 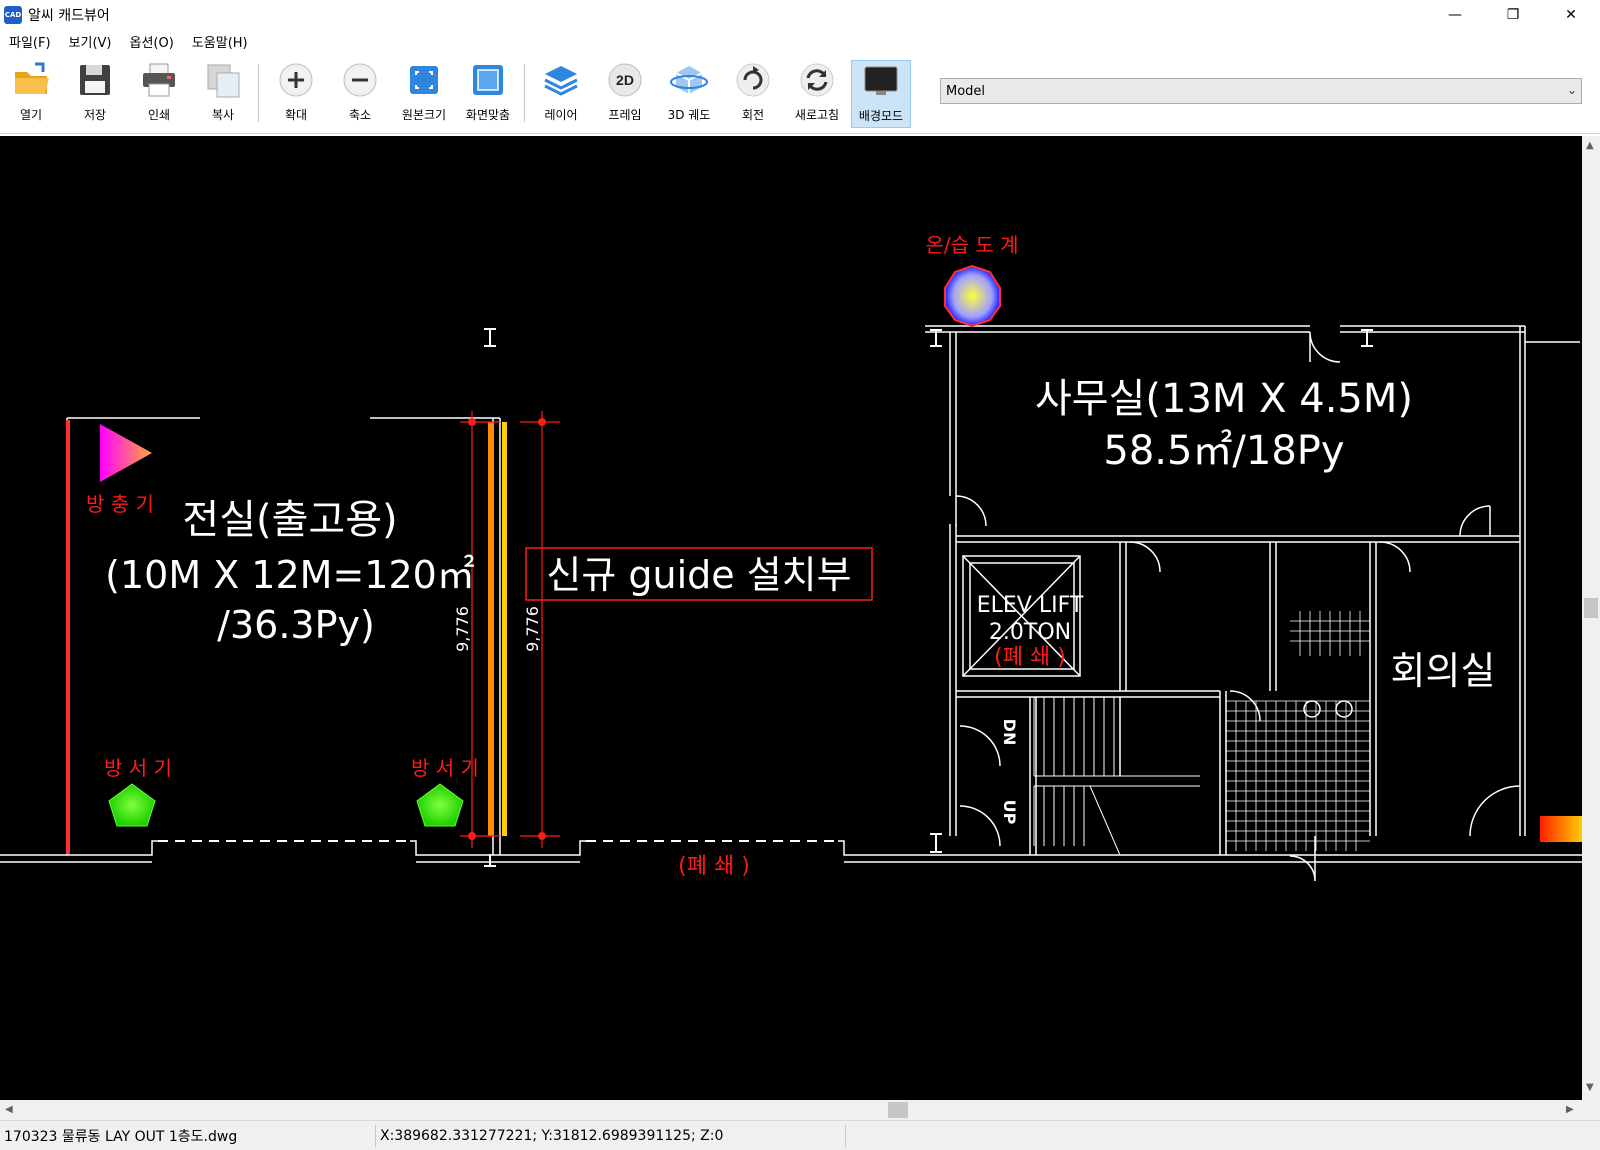 What do you see at coordinates (1030, 657) in the screenshot?
I see `elevator-closed-label: (폐 쇄 )` at bounding box center [1030, 657].